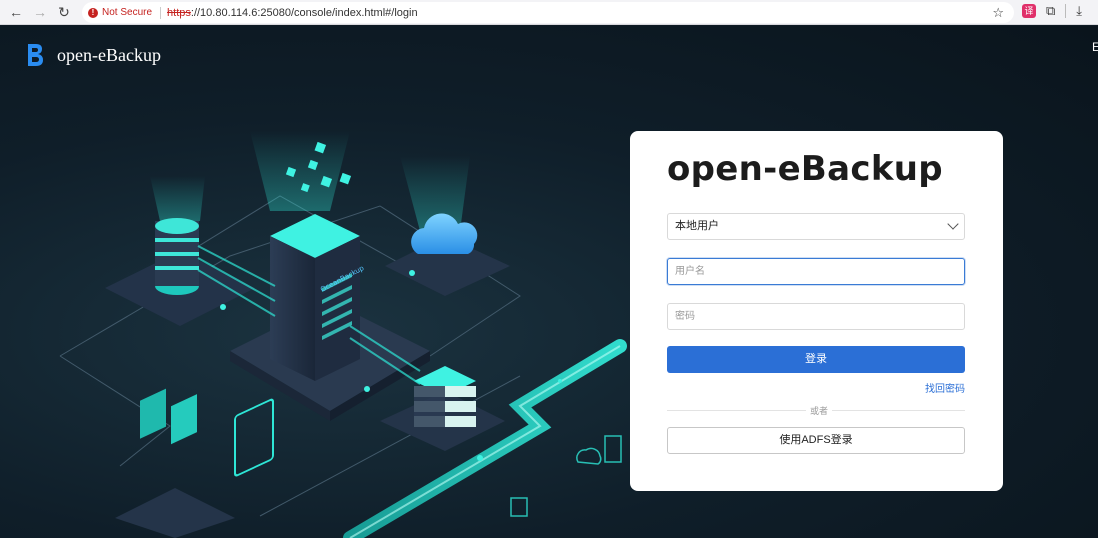 The width and height of the screenshot is (1098, 538). What do you see at coordinates (1095, 47) in the screenshot?
I see `language-switch: E` at bounding box center [1095, 47].